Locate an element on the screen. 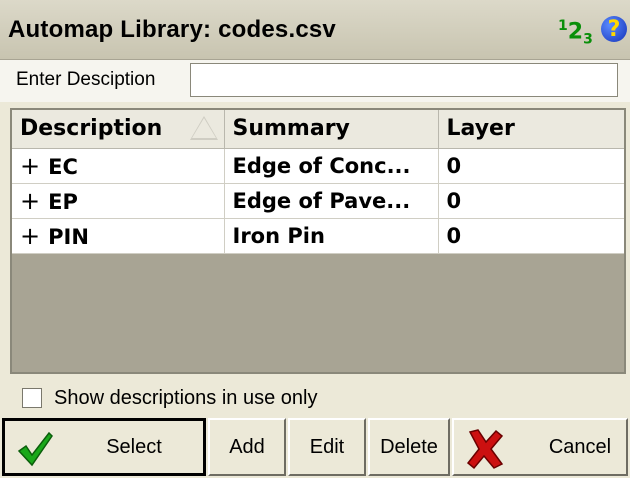 The height and width of the screenshot is (478, 630). show-in-use-label: Show descriptions in use only is located at coordinates (185, 398).